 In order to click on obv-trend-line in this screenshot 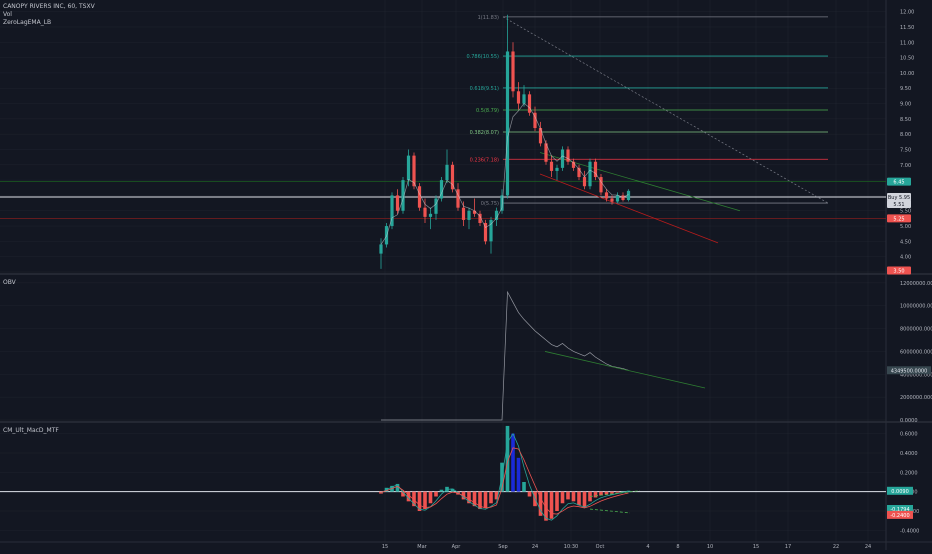, I will do `click(625, 370)`.